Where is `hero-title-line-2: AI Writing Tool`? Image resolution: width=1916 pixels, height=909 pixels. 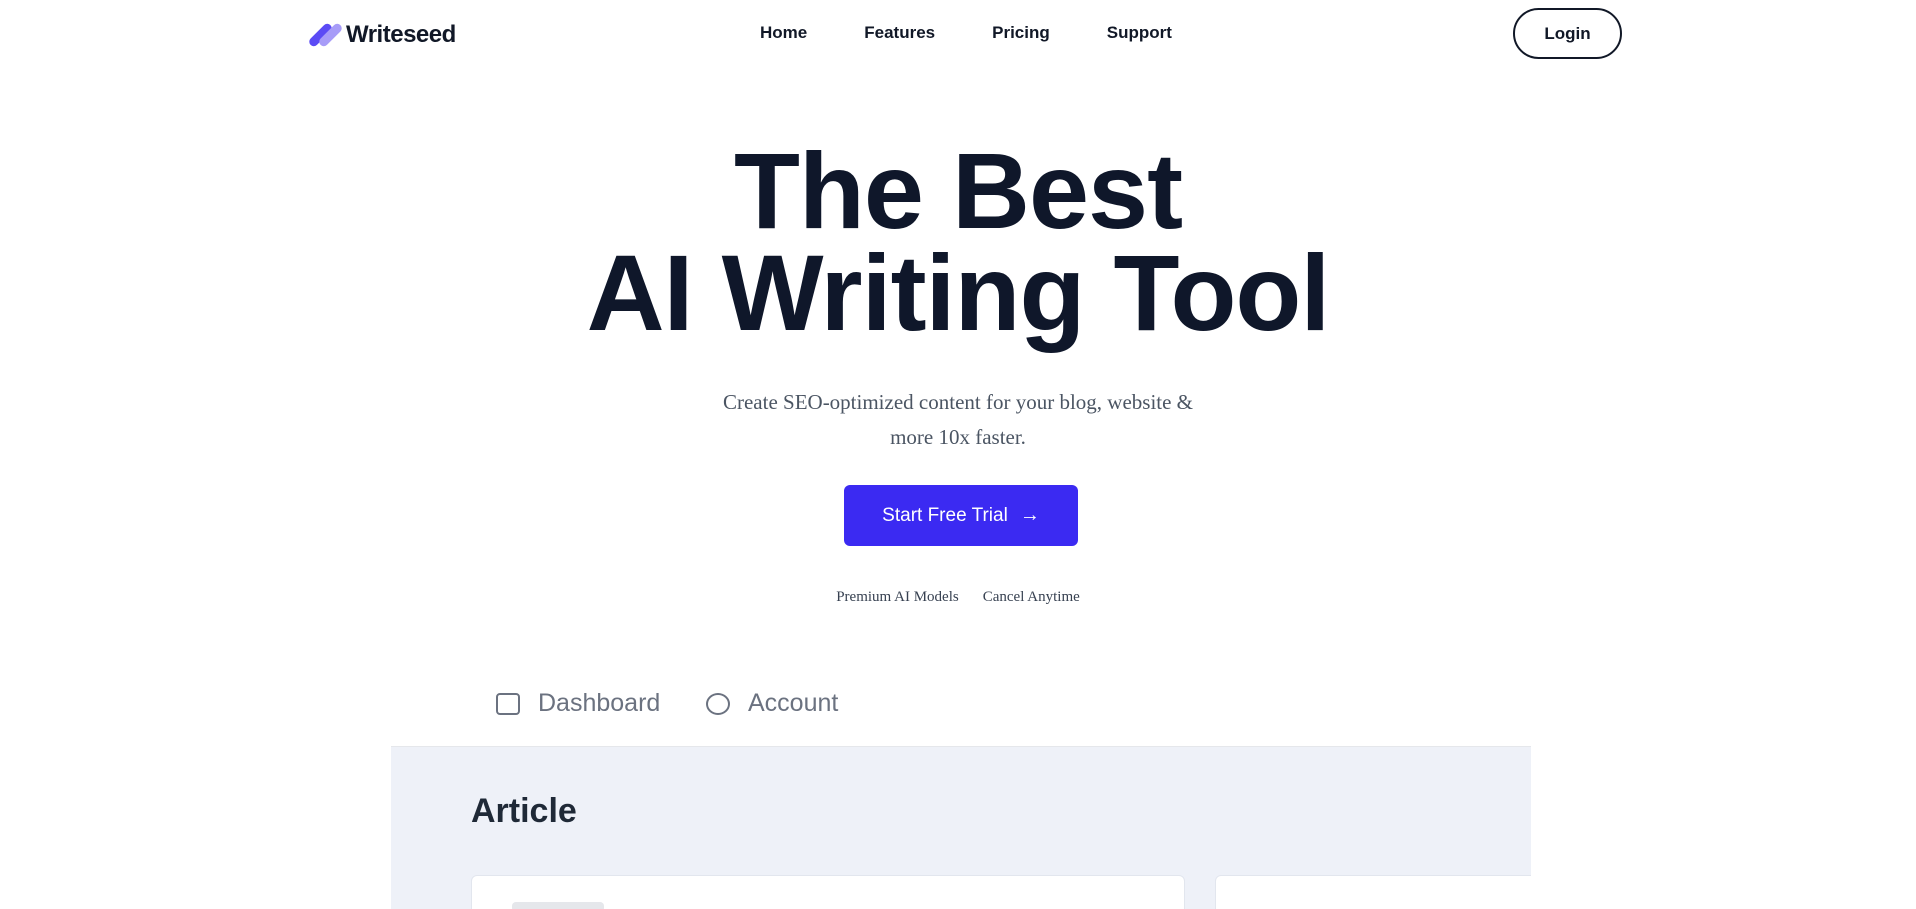 hero-title-line-2: AI Writing Tool is located at coordinates (958, 292).